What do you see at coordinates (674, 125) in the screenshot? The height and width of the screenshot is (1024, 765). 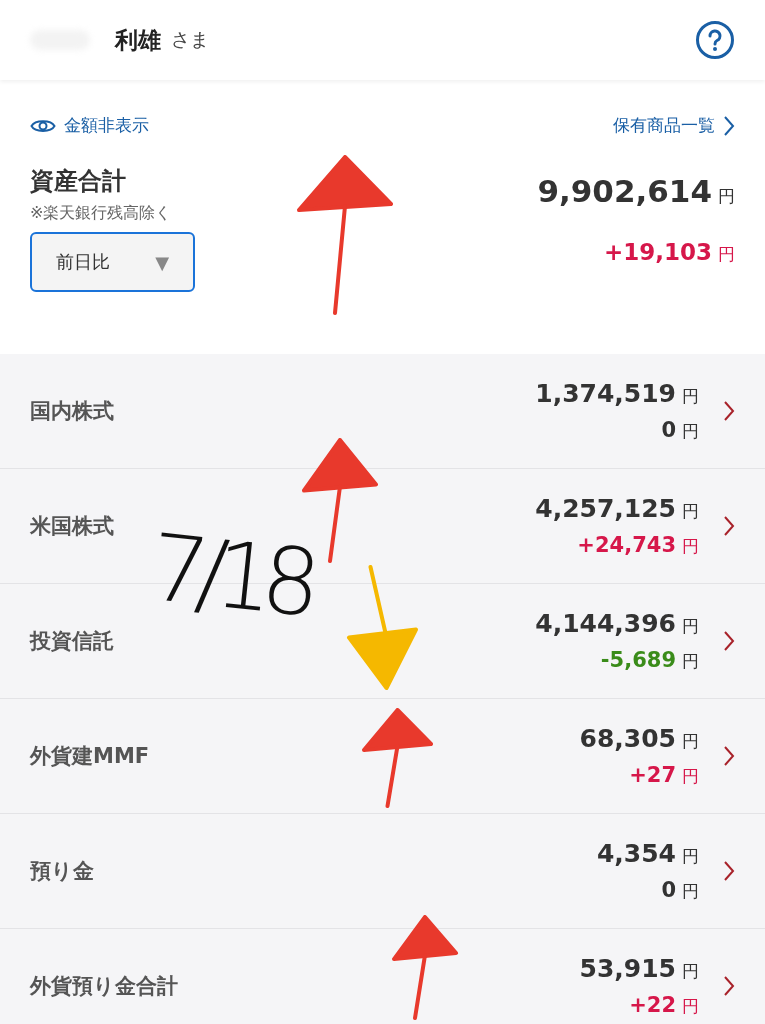 I see `holdings-list-link: 保有商品一覧` at bounding box center [674, 125].